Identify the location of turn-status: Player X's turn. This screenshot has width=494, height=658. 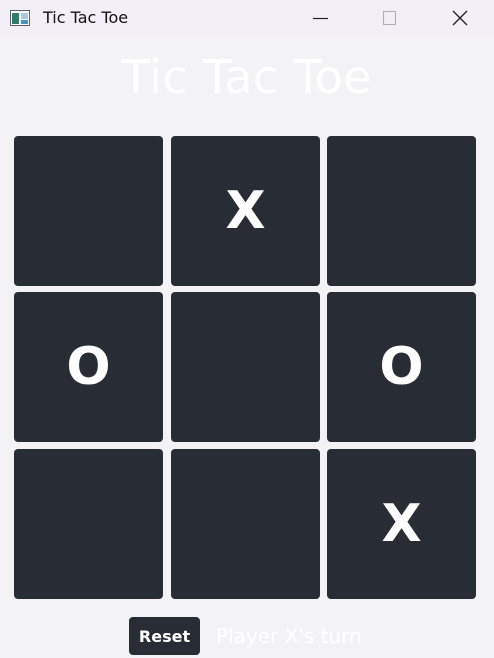
(289, 636).